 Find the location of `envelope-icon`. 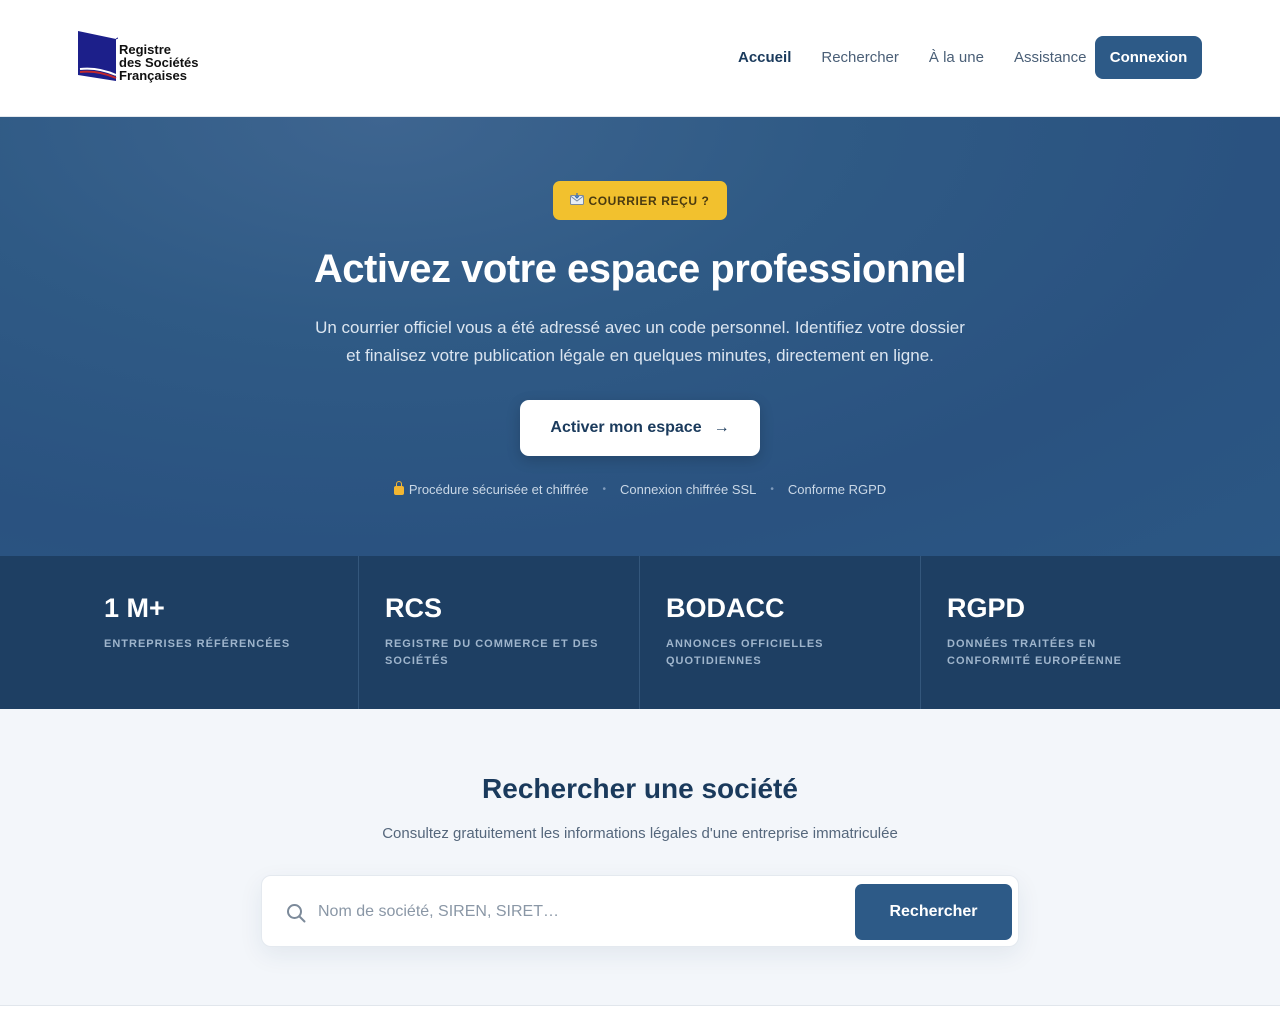

envelope-icon is located at coordinates (577, 200).